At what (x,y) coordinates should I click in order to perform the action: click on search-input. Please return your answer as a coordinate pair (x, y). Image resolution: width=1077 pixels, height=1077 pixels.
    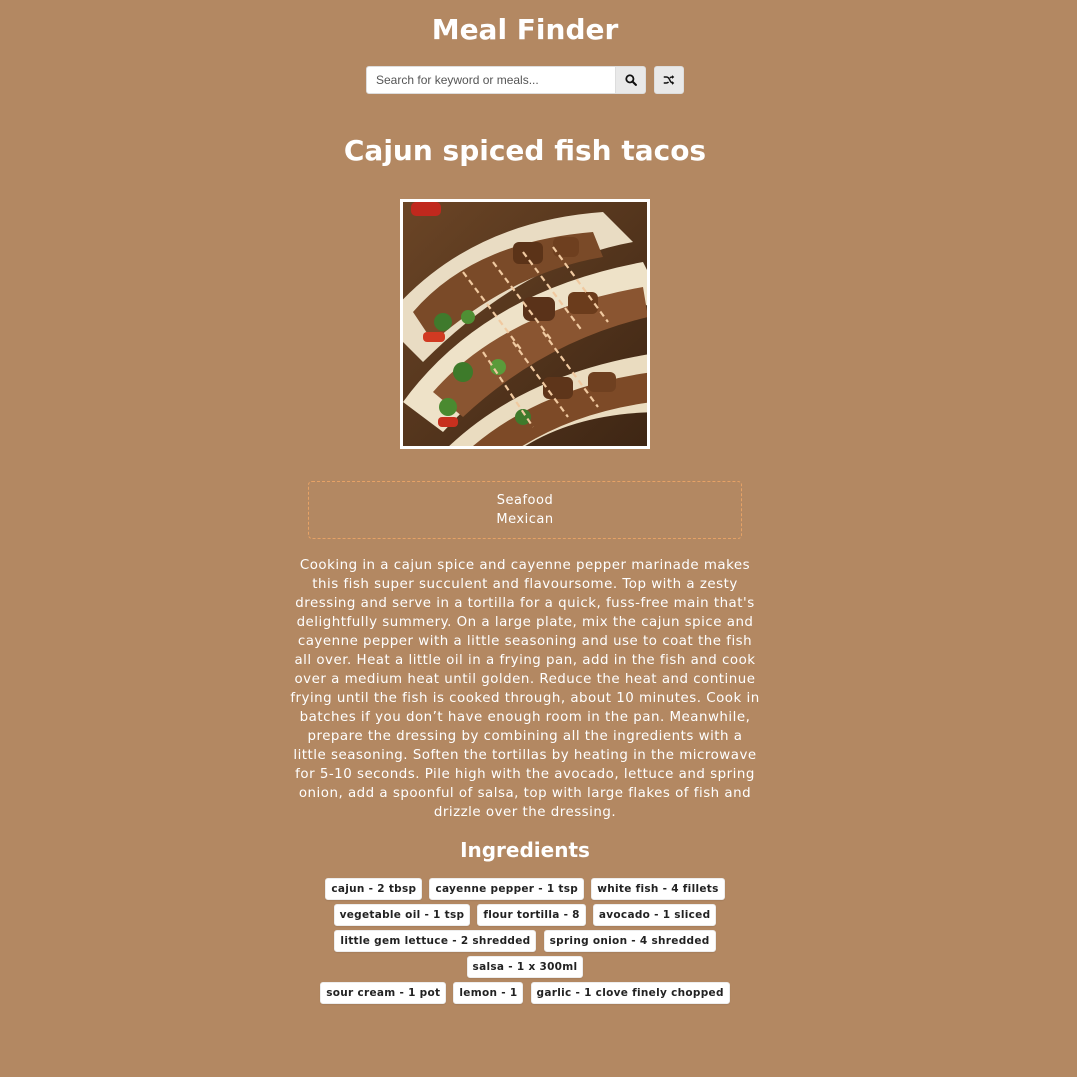
    Looking at the image, I should click on (491, 80).